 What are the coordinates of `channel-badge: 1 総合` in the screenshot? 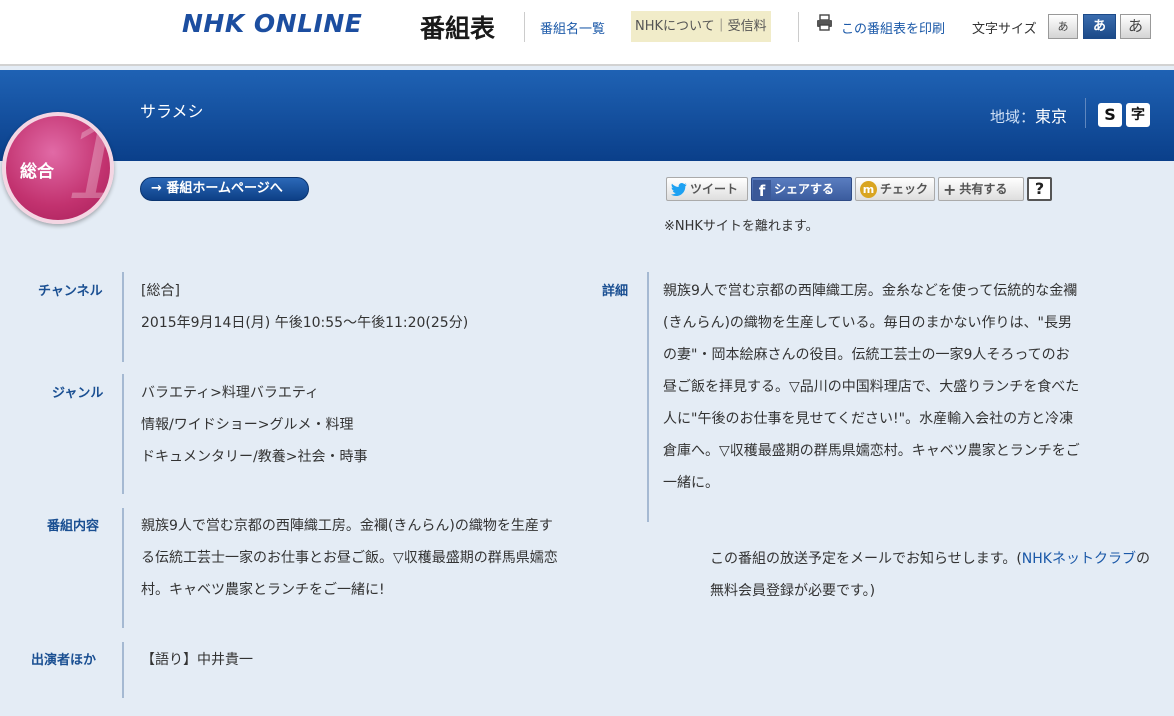 It's located at (58, 168).